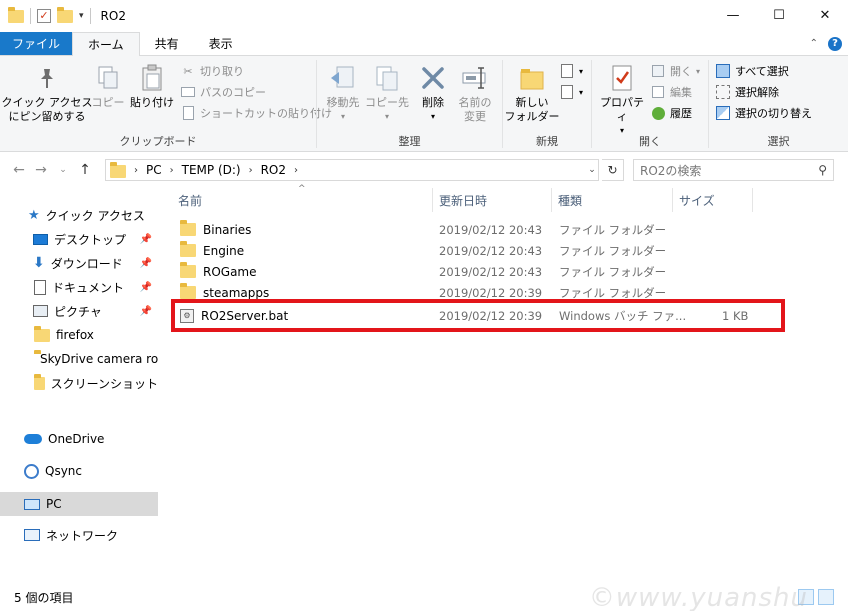 Image resolution: width=848 pixels, height=611 pixels. I want to click on rename-icon, so click(475, 78).